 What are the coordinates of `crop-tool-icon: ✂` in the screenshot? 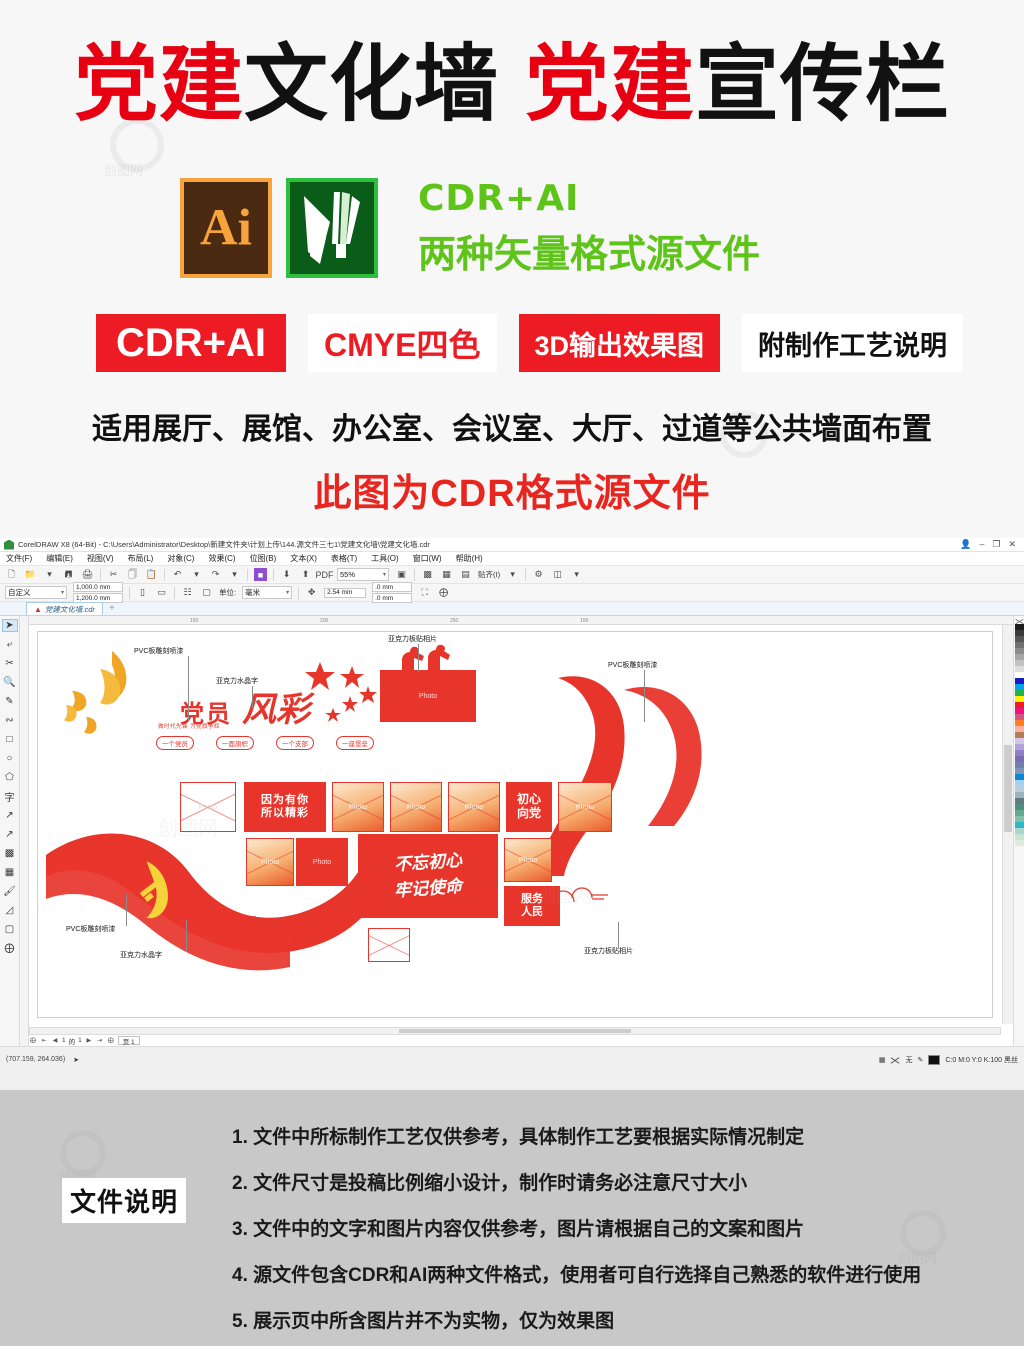 It's located at (10, 663).